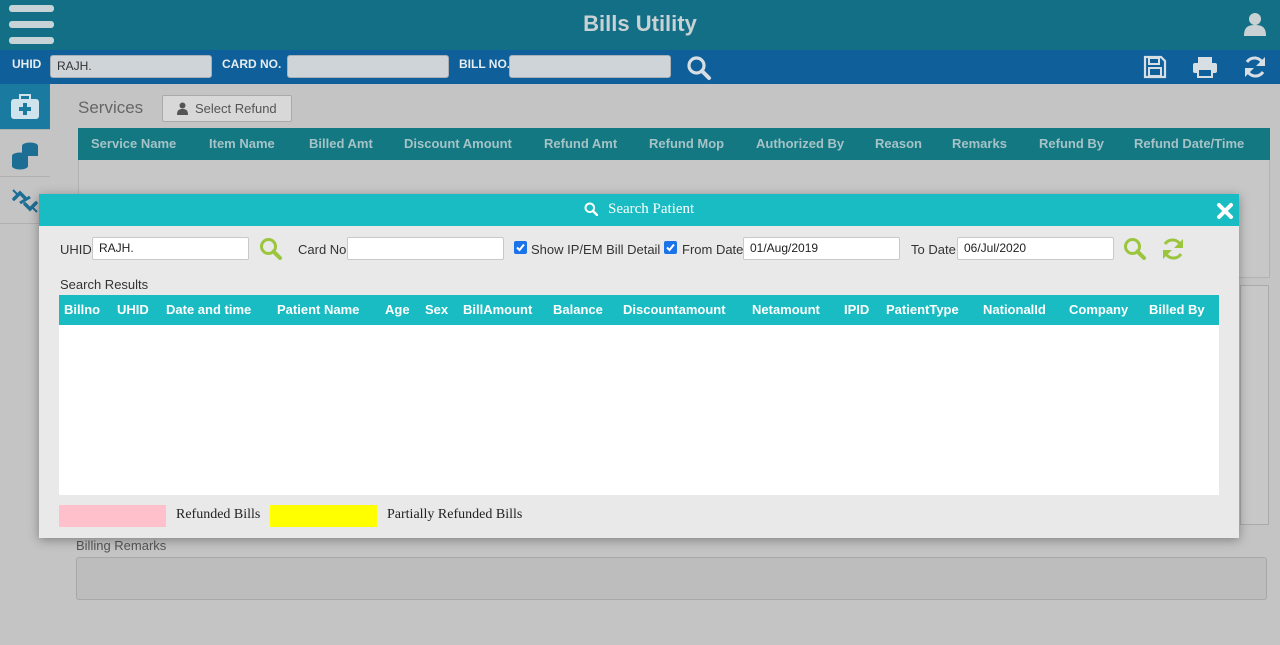  What do you see at coordinates (318, 309) in the screenshot?
I see `column-header: Patient Name` at bounding box center [318, 309].